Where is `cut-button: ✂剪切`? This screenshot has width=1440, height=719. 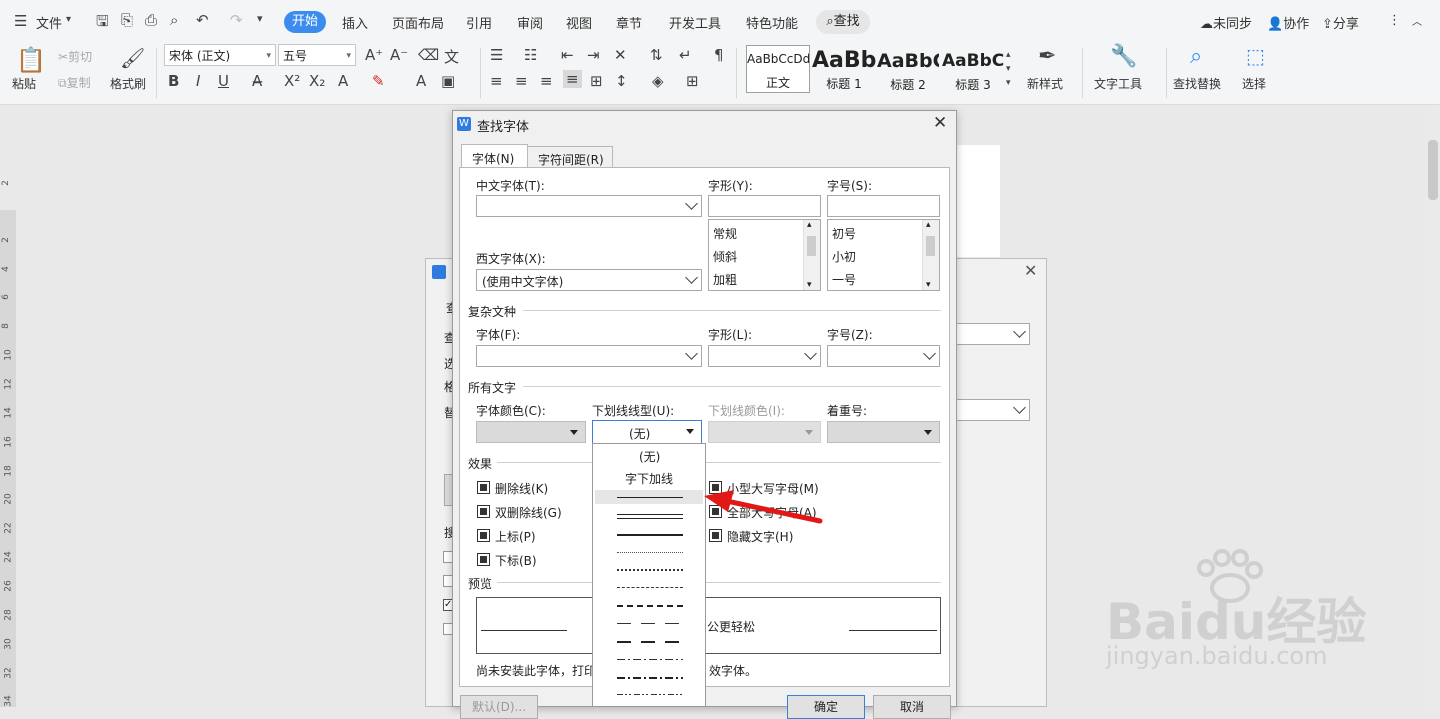 cut-button: ✂剪切 is located at coordinates (75, 56).